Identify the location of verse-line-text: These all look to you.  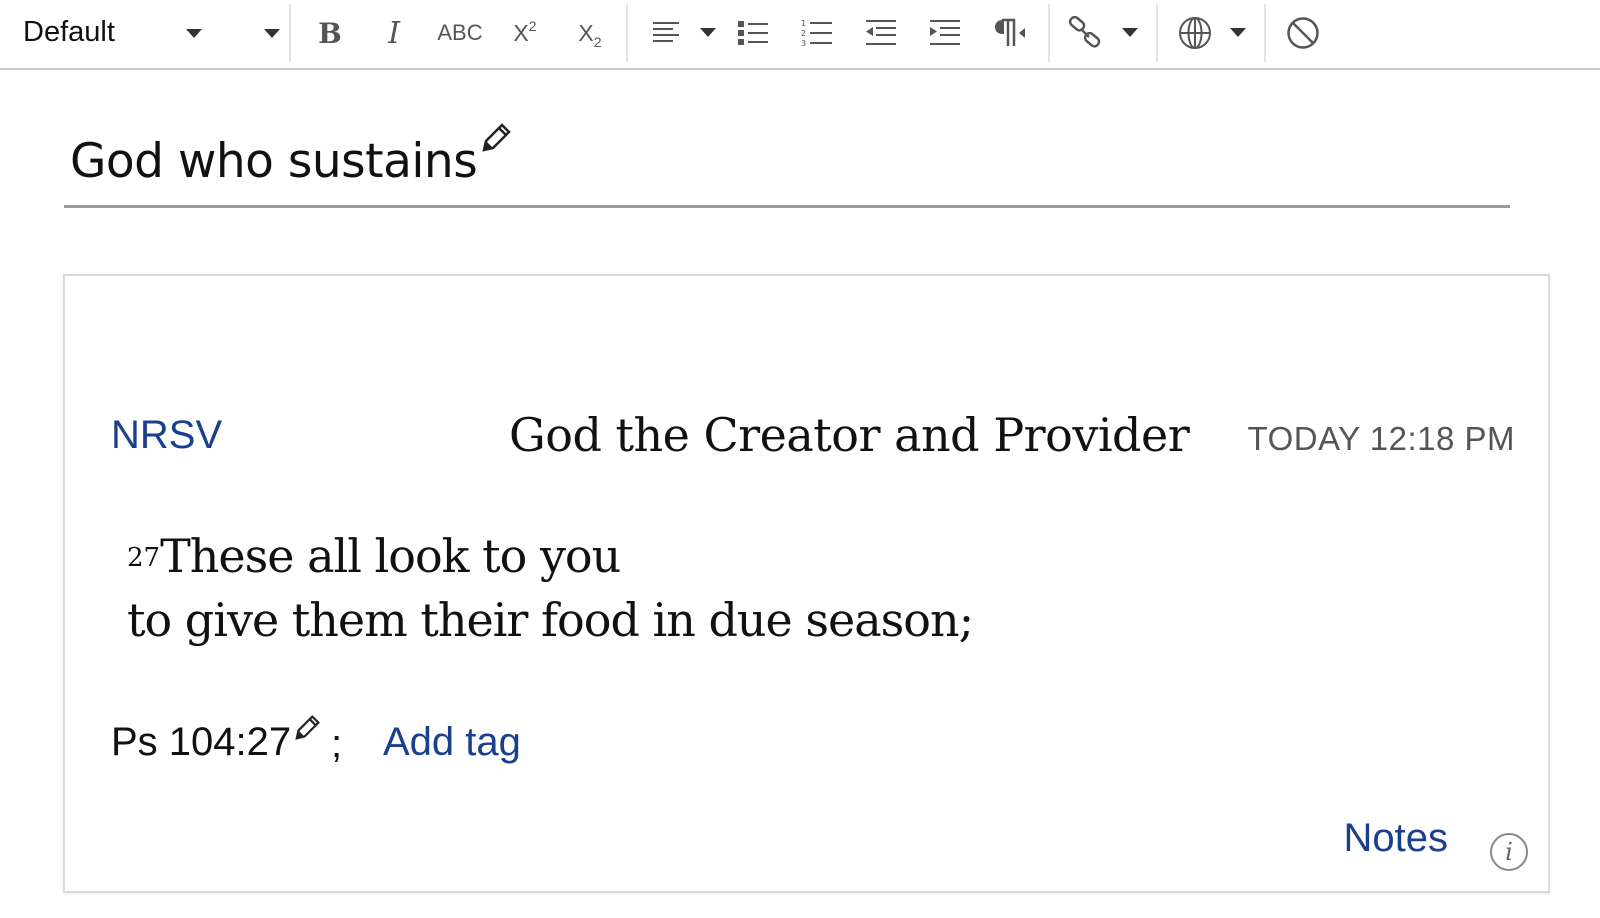
(390, 556).